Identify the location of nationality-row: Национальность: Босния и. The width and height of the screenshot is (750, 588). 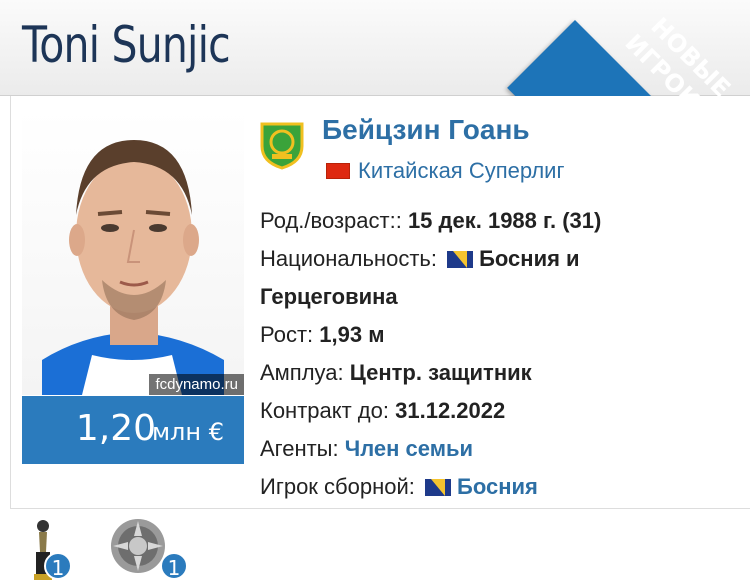
(500, 259).